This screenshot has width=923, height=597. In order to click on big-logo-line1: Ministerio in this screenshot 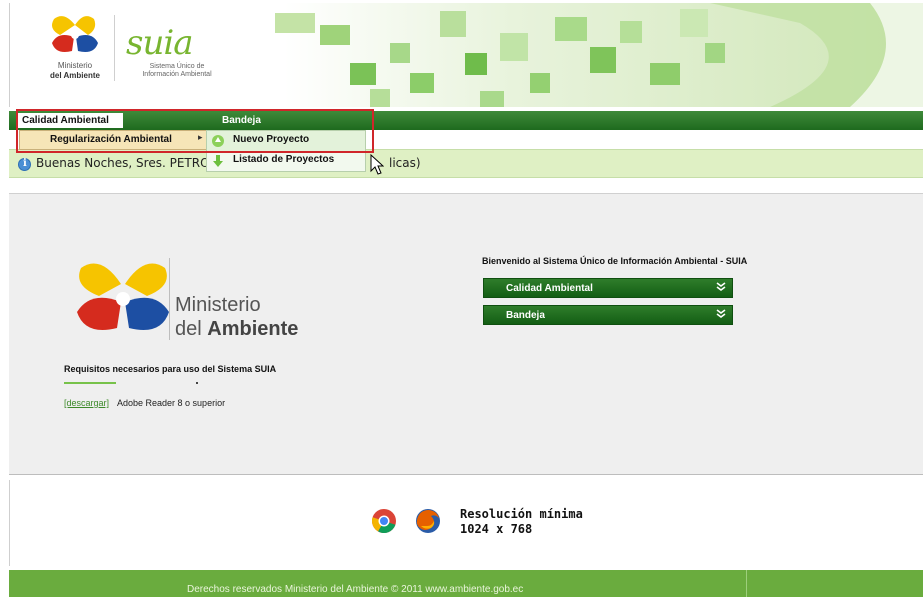, I will do `click(218, 305)`.